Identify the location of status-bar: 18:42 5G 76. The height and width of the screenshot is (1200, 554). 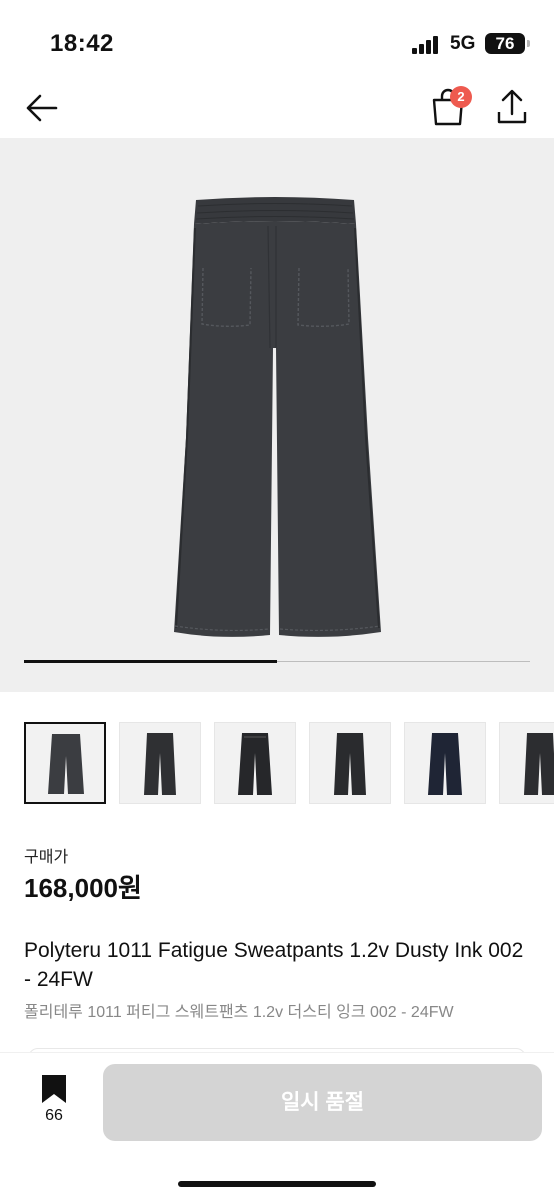
(277, 40).